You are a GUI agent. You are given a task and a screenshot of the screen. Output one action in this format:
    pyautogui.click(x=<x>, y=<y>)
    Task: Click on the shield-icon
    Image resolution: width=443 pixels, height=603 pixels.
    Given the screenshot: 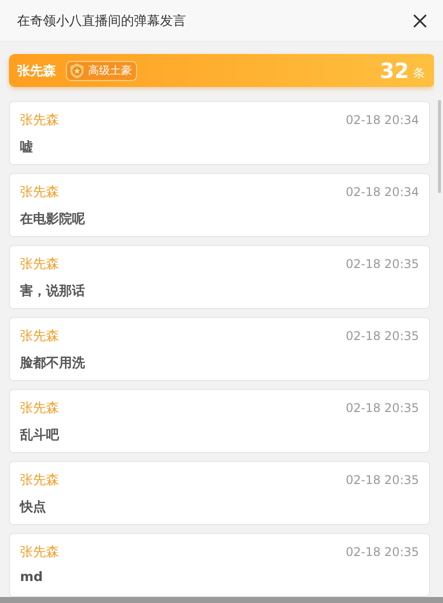 What is the action you would take?
    pyautogui.click(x=77, y=71)
    